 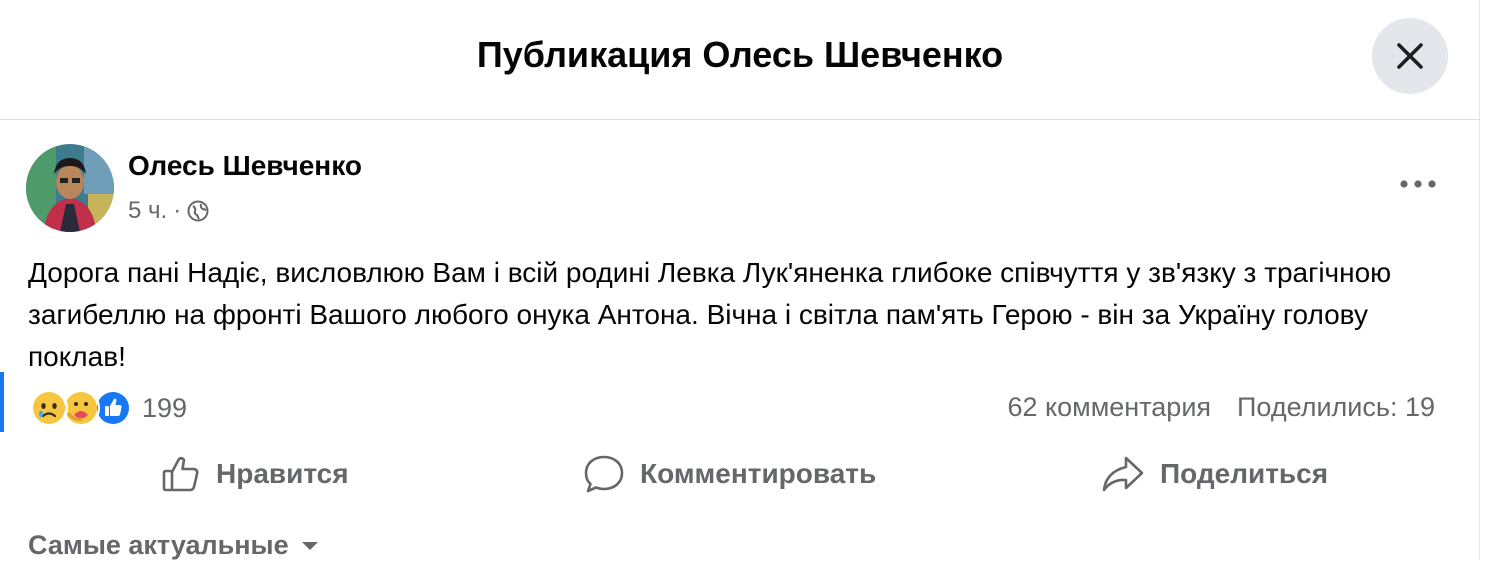 I want to click on comments-sort-dropdown: Самые актуальные, so click(x=174, y=545).